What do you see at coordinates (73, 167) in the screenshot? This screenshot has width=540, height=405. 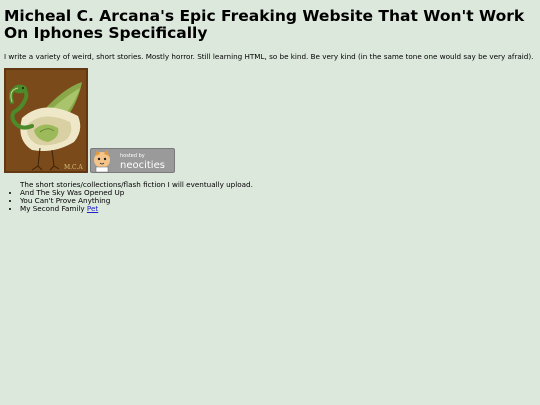 I see `artwork-signature: M.C.A` at bounding box center [73, 167].